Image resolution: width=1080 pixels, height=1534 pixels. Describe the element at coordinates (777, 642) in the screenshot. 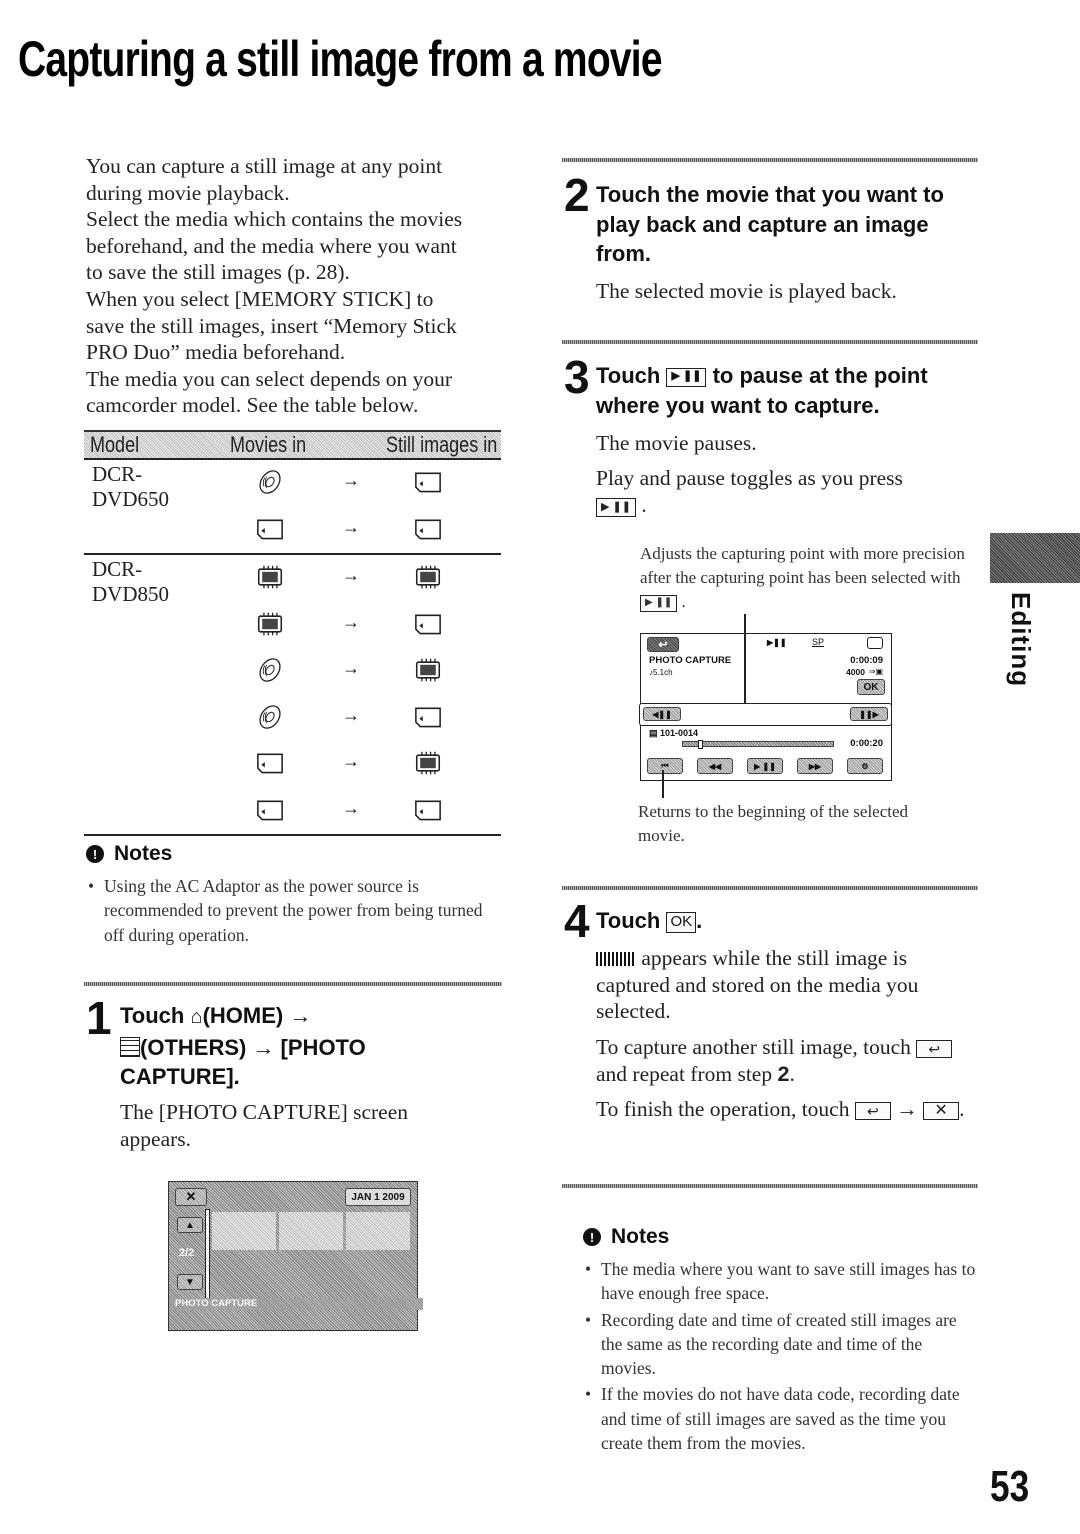

I see `play-state-icon: ▶❚❚` at that location.